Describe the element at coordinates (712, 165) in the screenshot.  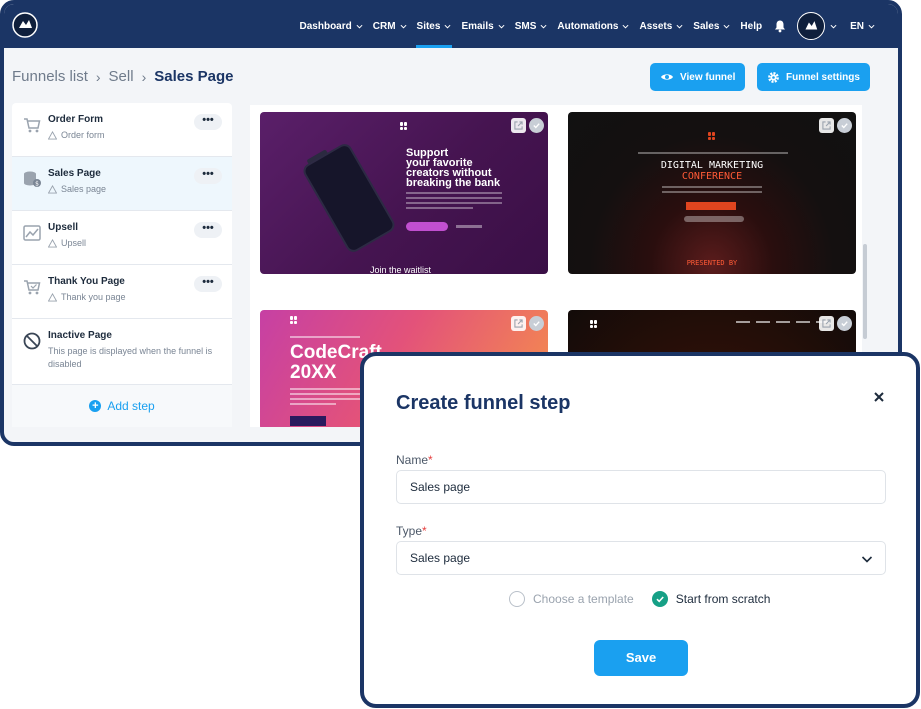
I see `headline-line: DIGITAL MARKETING` at that location.